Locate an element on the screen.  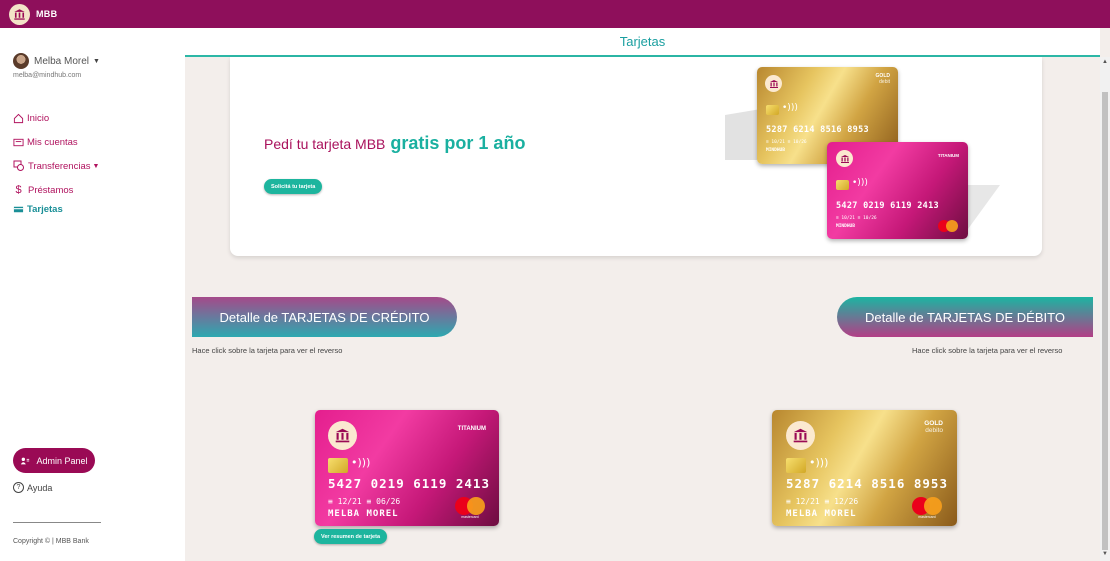
help-link: ? Ayuda is located at coordinates (32, 487).